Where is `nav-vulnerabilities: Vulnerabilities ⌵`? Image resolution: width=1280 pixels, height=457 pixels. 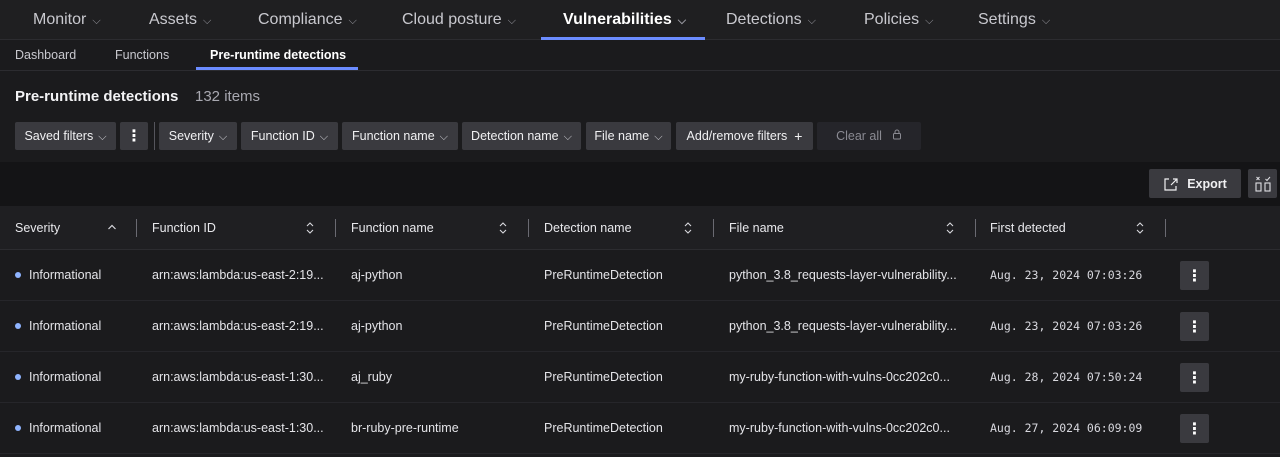
nav-vulnerabilities: Vulnerabilities ⌵ is located at coordinates (624, 20).